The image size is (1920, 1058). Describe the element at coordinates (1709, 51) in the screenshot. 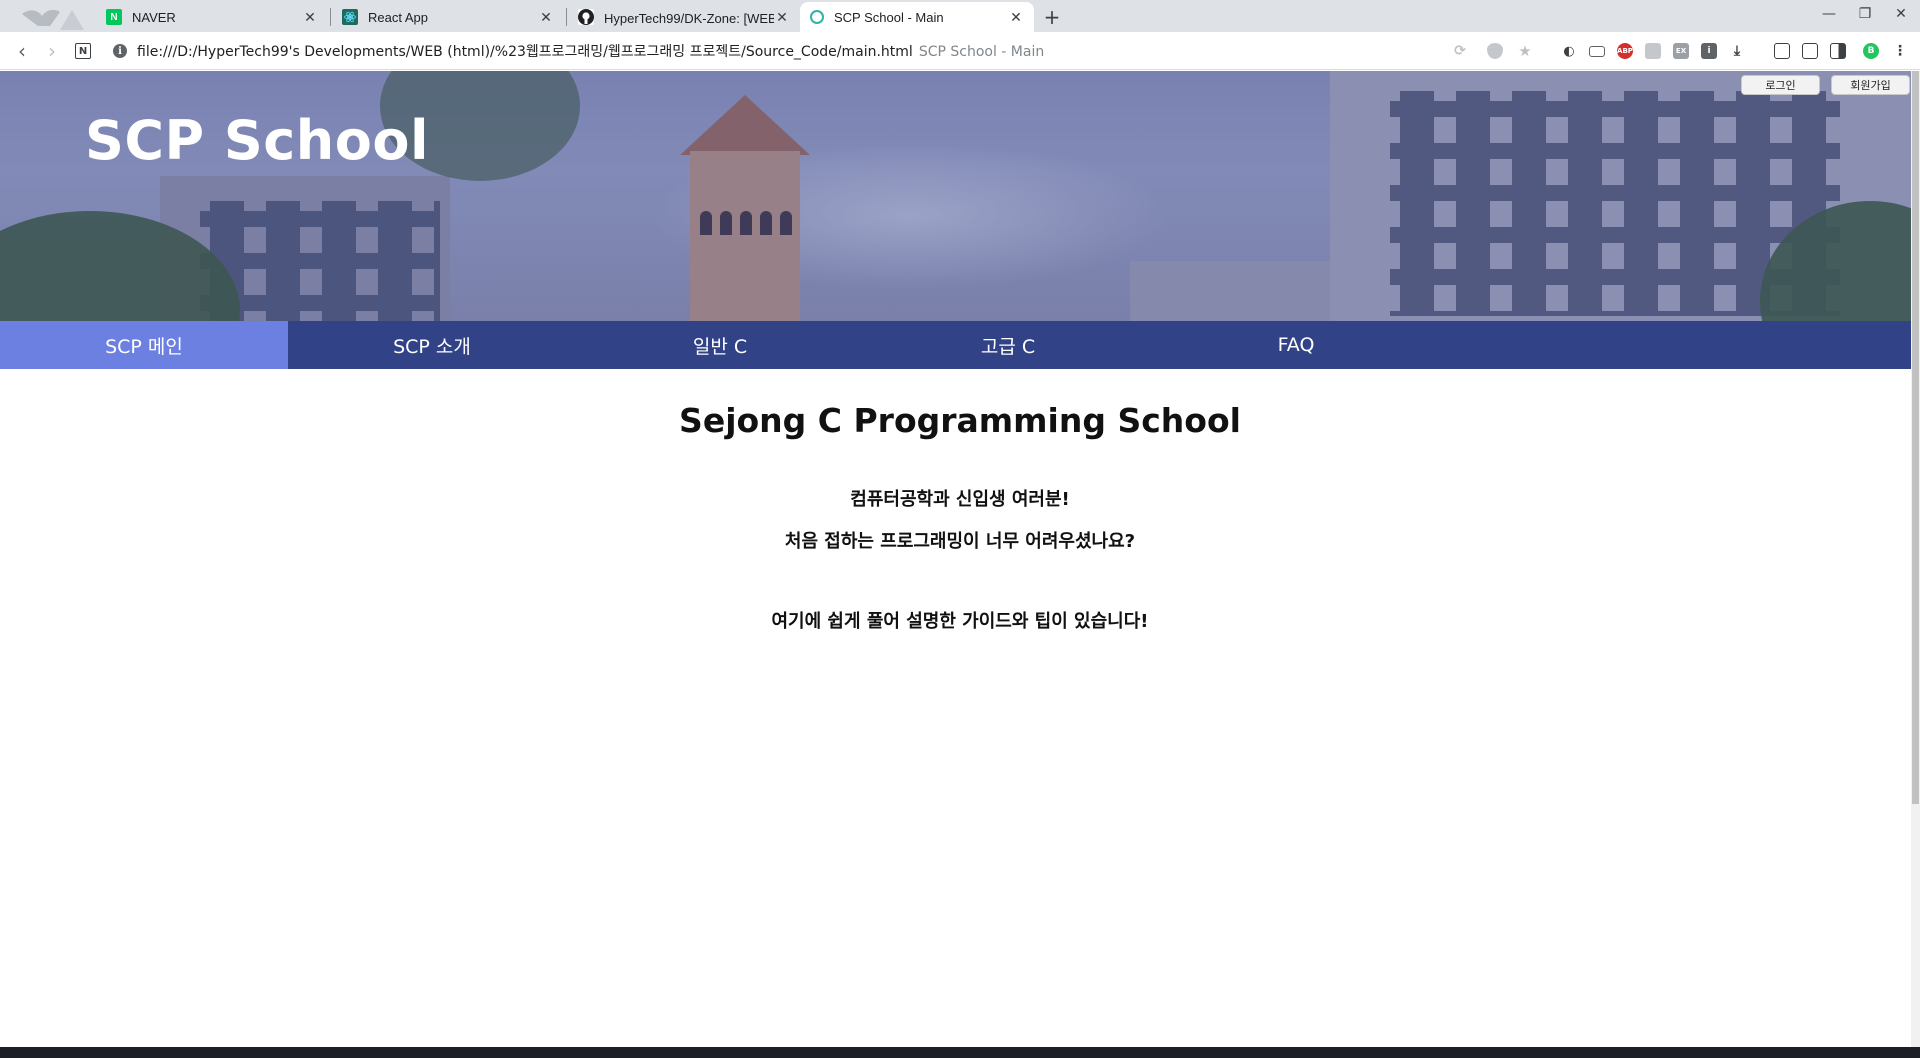

I see `info-extension-icon: i` at that location.